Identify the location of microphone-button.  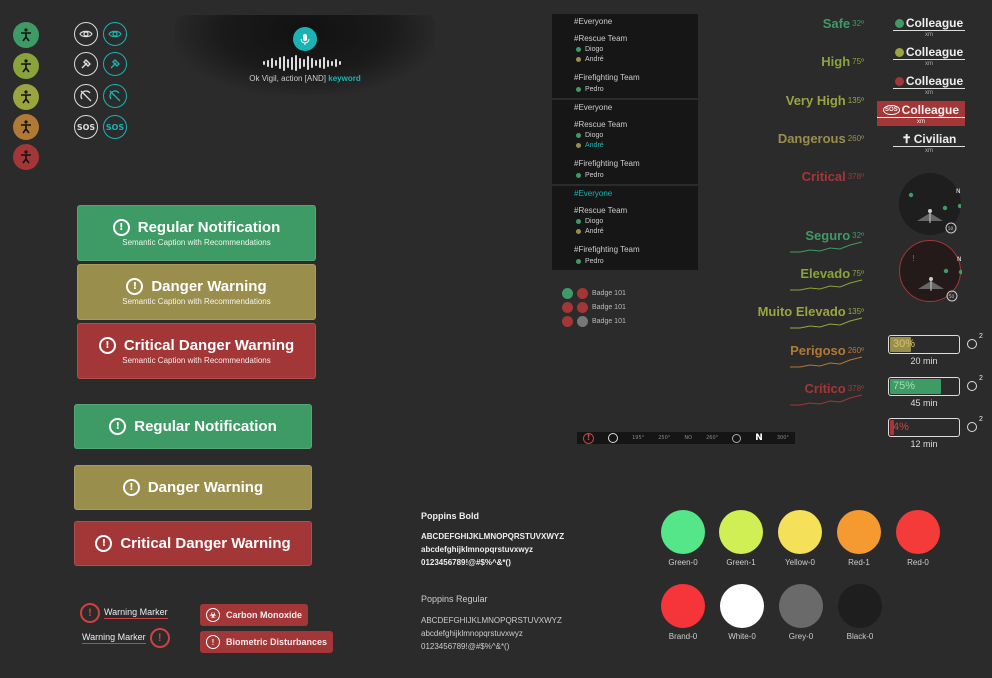
(305, 39).